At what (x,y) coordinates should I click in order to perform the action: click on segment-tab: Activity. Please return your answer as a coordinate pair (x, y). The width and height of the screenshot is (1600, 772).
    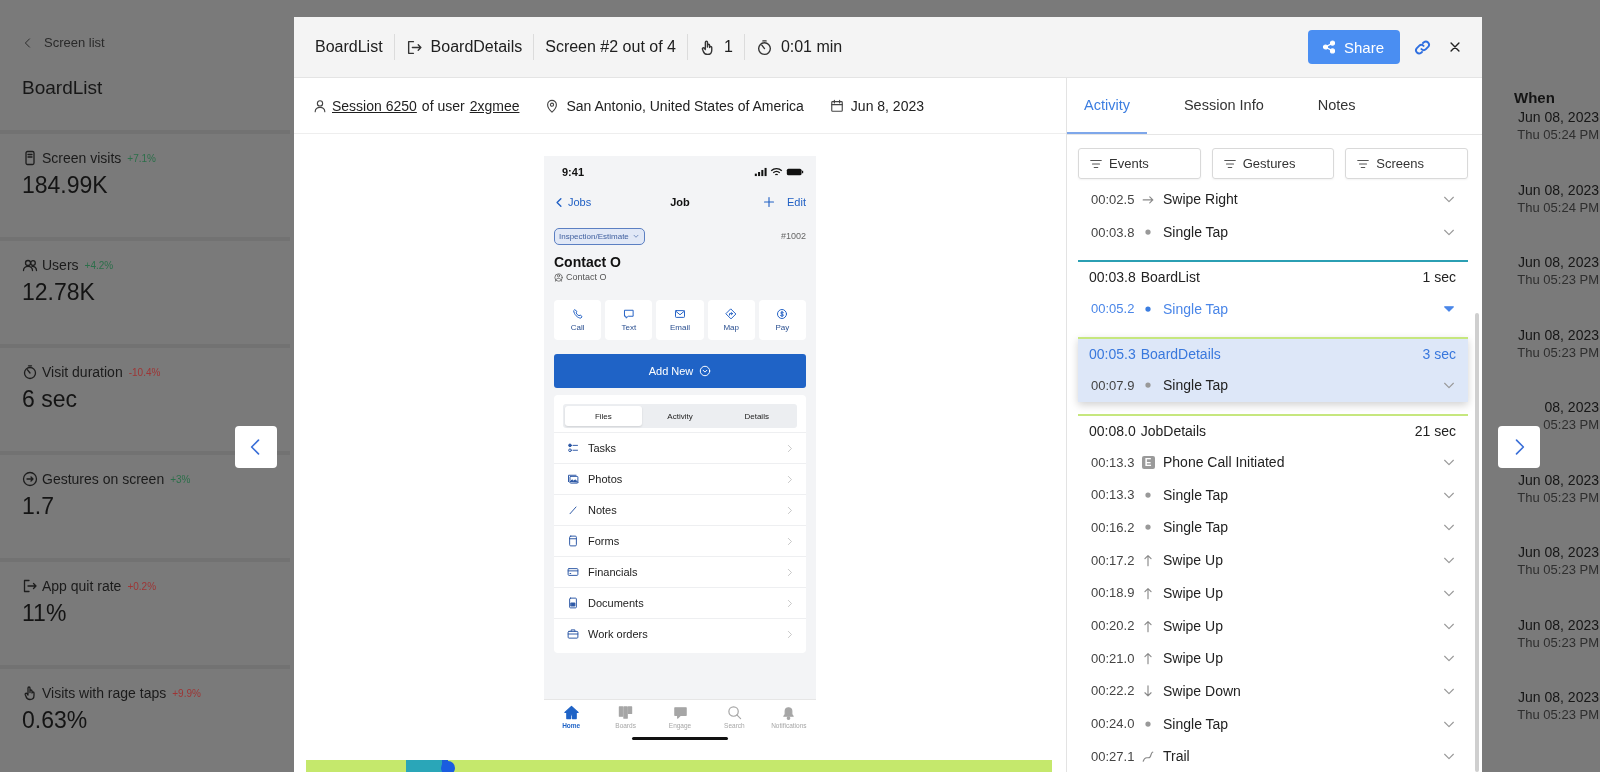
    Looking at the image, I should click on (680, 416).